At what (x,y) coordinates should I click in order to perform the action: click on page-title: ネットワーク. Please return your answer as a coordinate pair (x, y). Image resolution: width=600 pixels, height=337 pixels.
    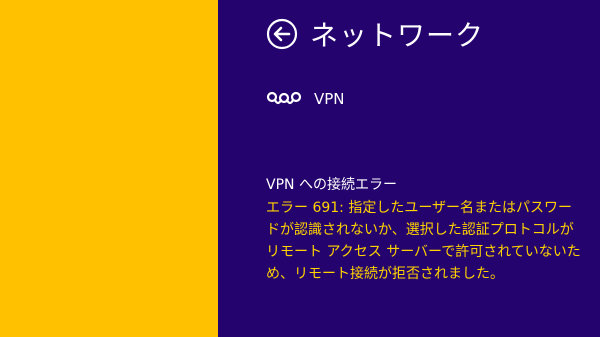
    Looking at the image, I should click on (397, 35).